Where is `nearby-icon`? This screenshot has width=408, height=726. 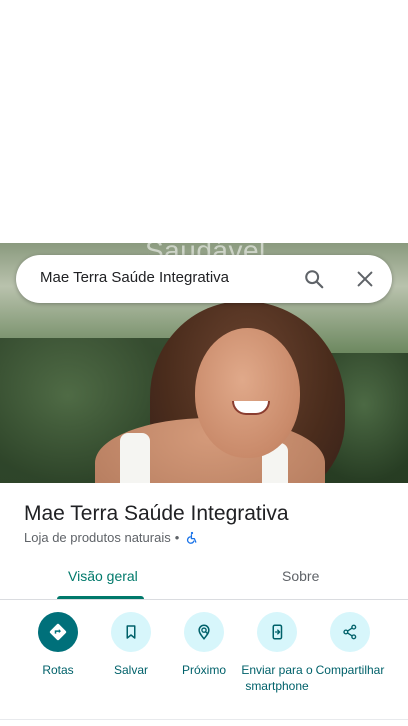
nearby-icon is located at coordinates (204, 632).